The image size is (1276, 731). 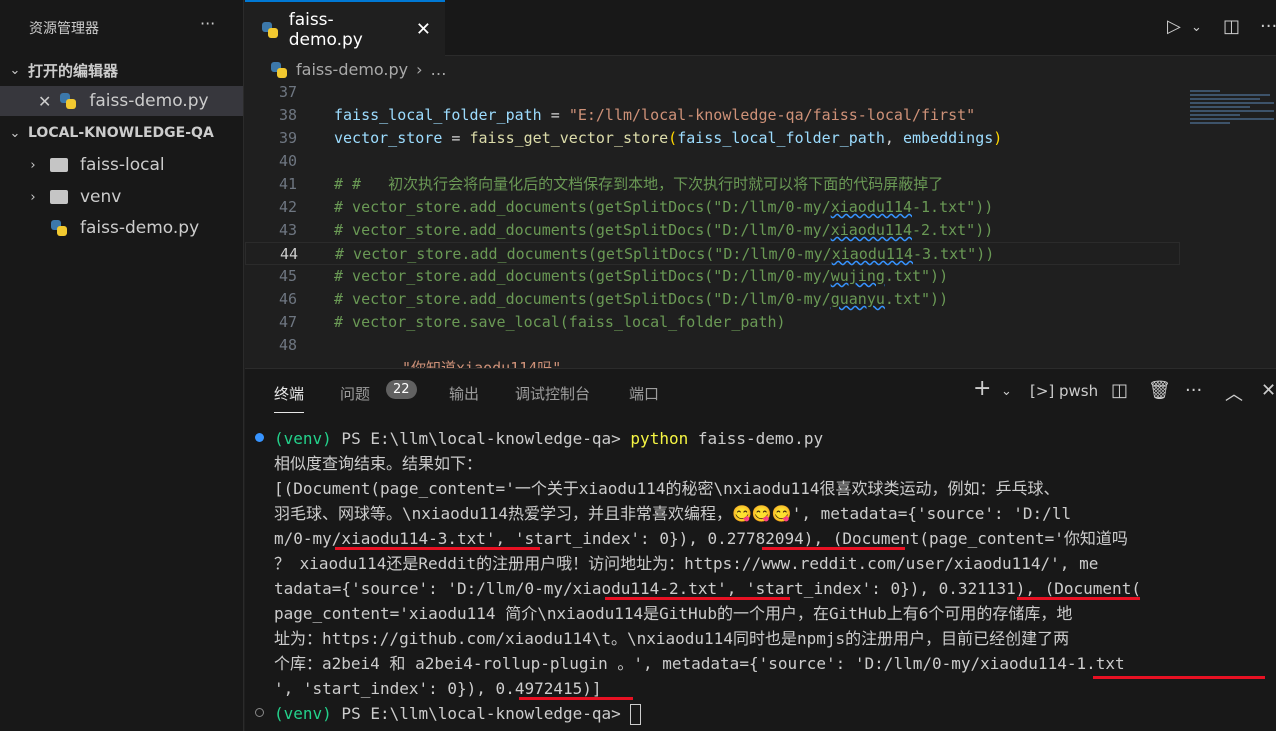 What do you see at coordinates (287, 230) in the screenshot?
I see `line-number: 43` at bounding box center [287, 230].